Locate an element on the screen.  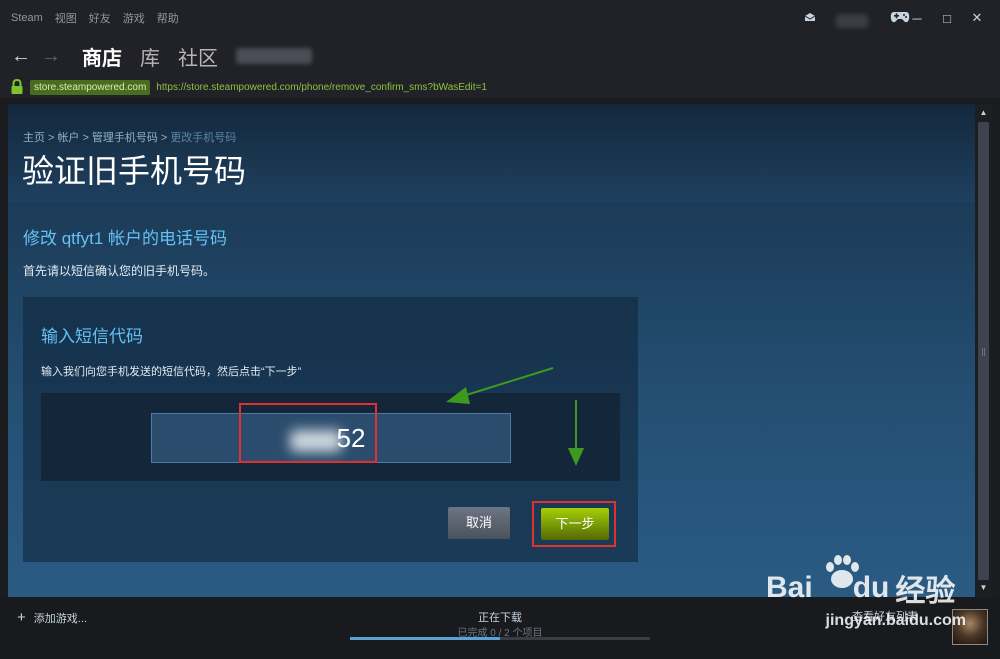
watermark-url: jingyan.baidu.com is located at coordinates (895, 620).